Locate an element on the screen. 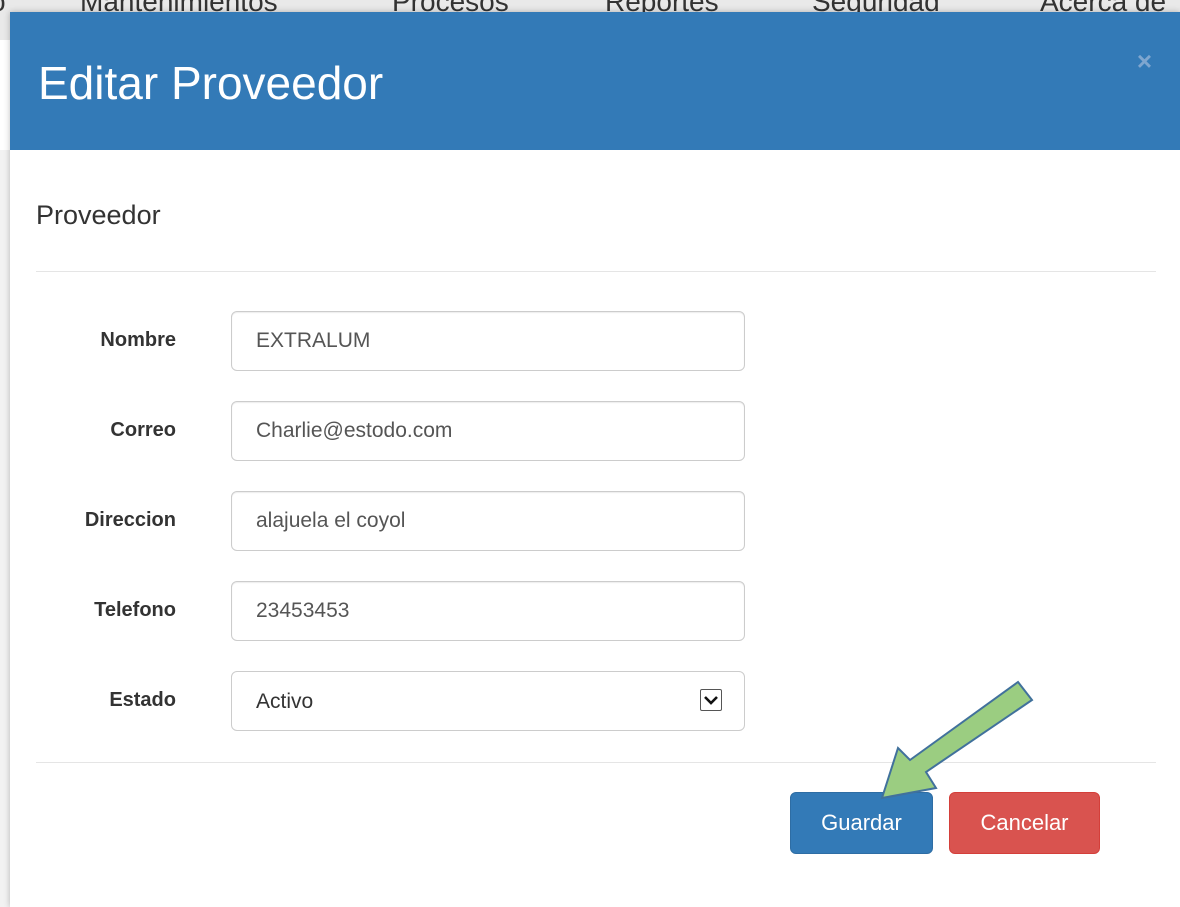 The image size is (1180, 907). estado-label: Estado is located at coordinates (142, 700).